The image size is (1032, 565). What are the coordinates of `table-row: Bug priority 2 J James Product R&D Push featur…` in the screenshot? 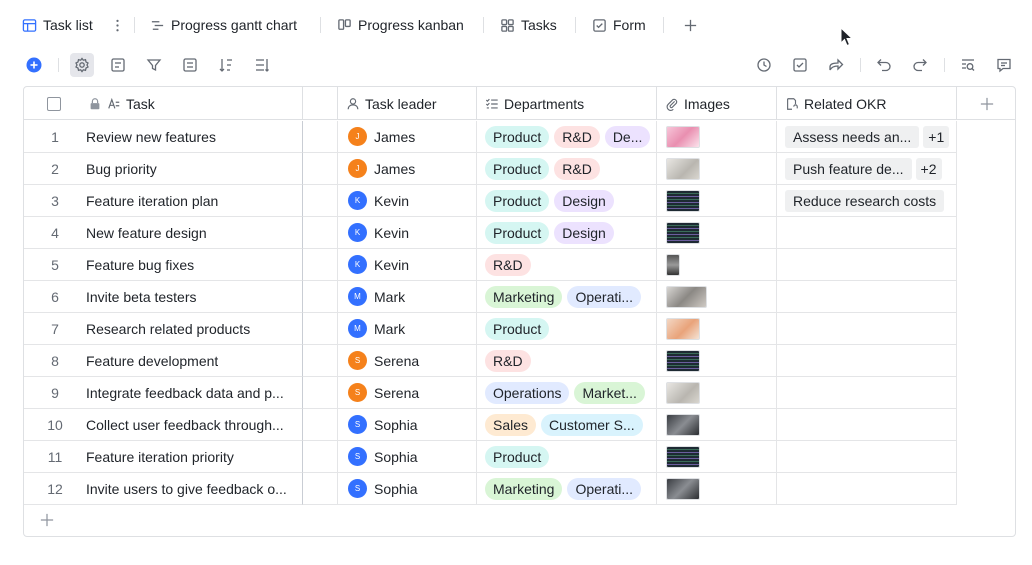 It's located at (490, 169).